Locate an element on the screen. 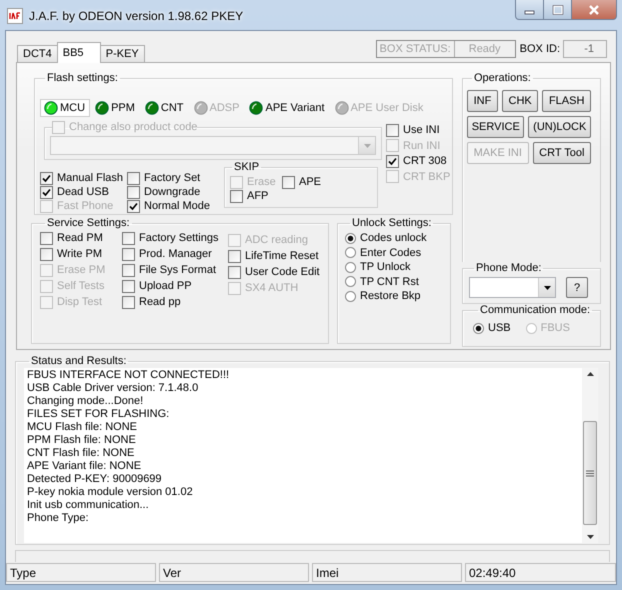  close-button is located at coordinates (594, 10).